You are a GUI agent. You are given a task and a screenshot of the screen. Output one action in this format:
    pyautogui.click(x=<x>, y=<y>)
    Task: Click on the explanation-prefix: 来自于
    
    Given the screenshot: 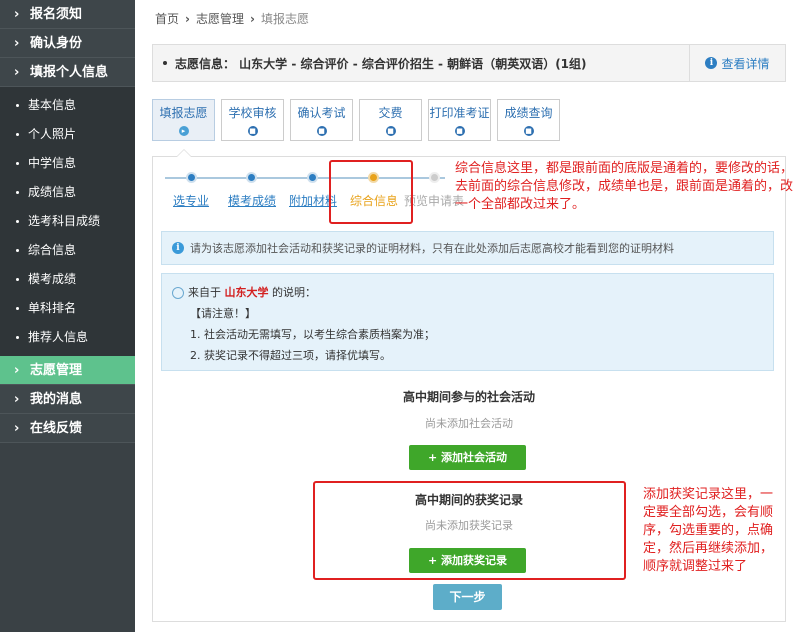 What is the action you would take?
    pyautogui.click(x=204, y=292)
    